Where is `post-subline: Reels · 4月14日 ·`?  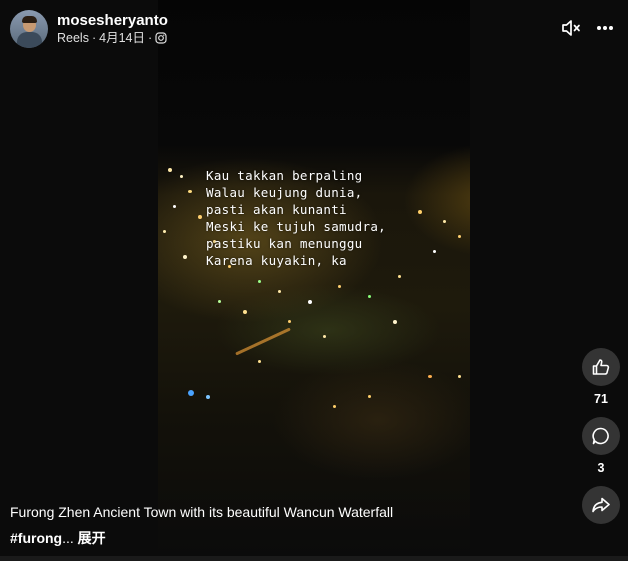
post-subline: Reels · 4月14日 · is located at coordinates (112, 38).